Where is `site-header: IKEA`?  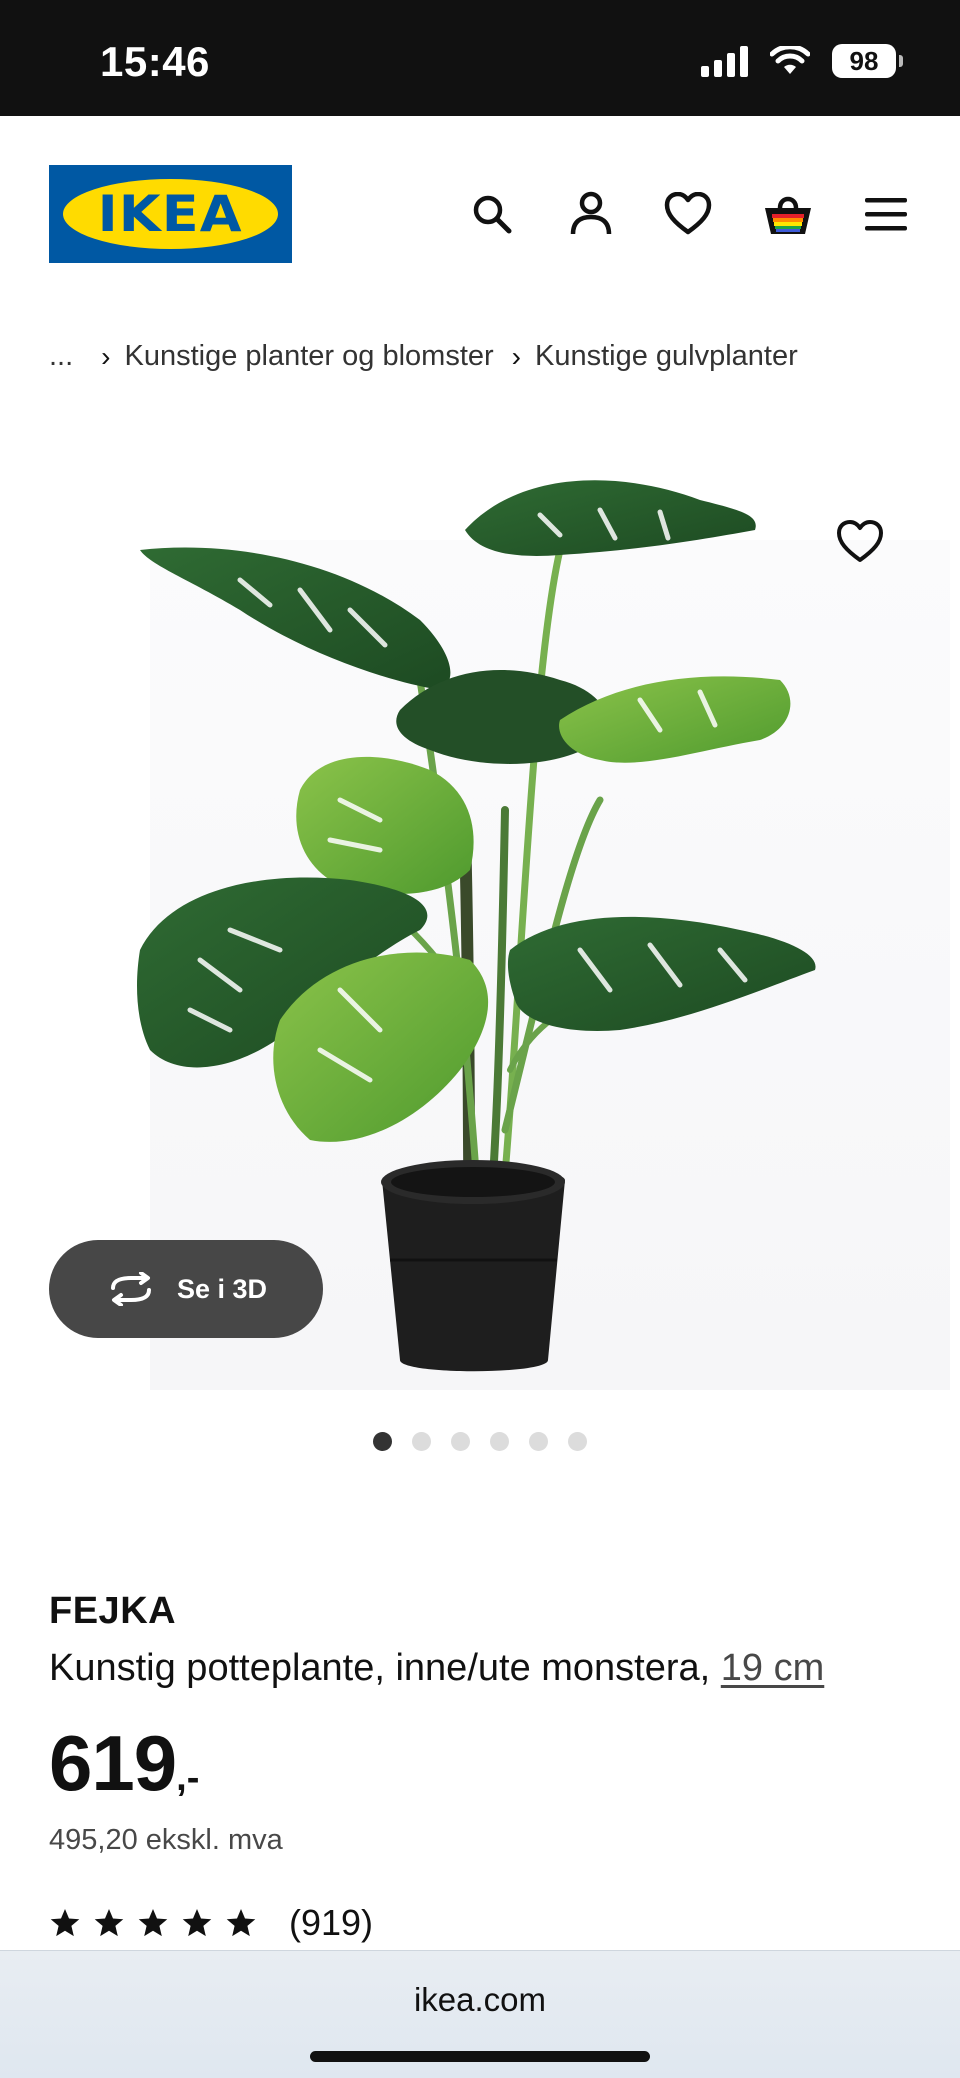
site-header: IKEA is located at coordinates (480, 211).